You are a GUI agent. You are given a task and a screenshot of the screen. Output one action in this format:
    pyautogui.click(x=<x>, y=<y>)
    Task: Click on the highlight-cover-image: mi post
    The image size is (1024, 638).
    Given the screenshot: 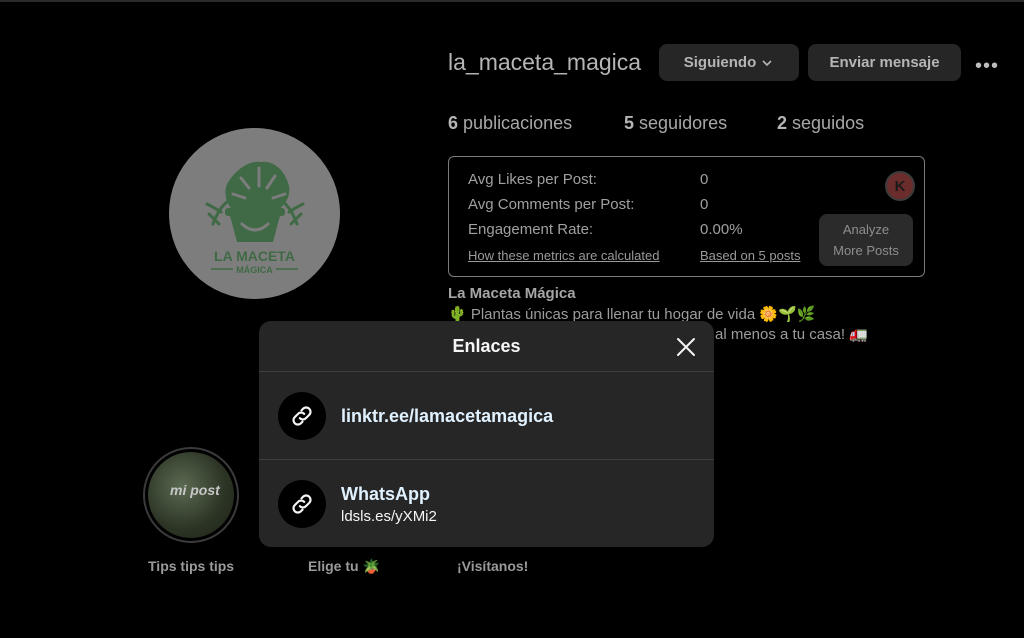 What is the action you would take?
    pyautogui.click(x=191, y=495)
    